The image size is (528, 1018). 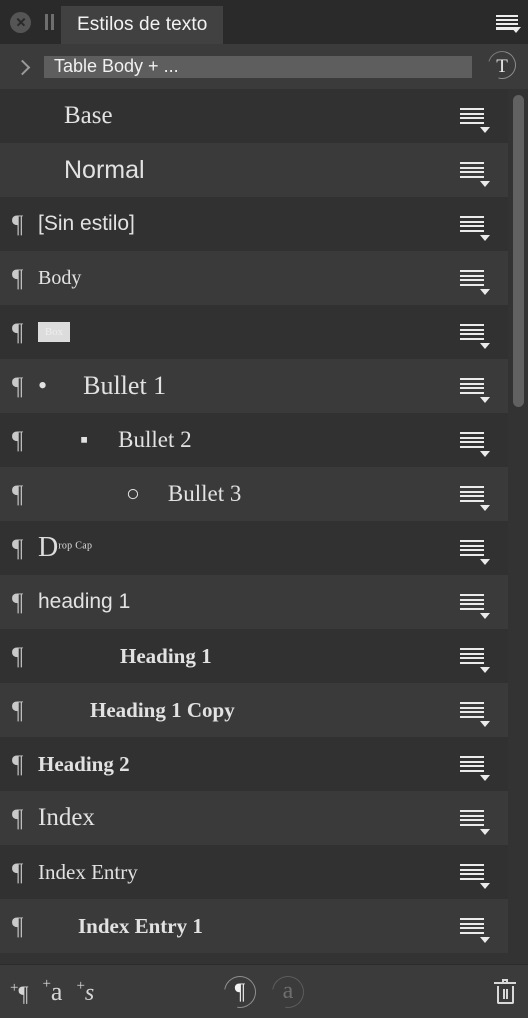 I want to click on style-list-item: ¶ ○ Bullet 3, so click(x=259, y=494).